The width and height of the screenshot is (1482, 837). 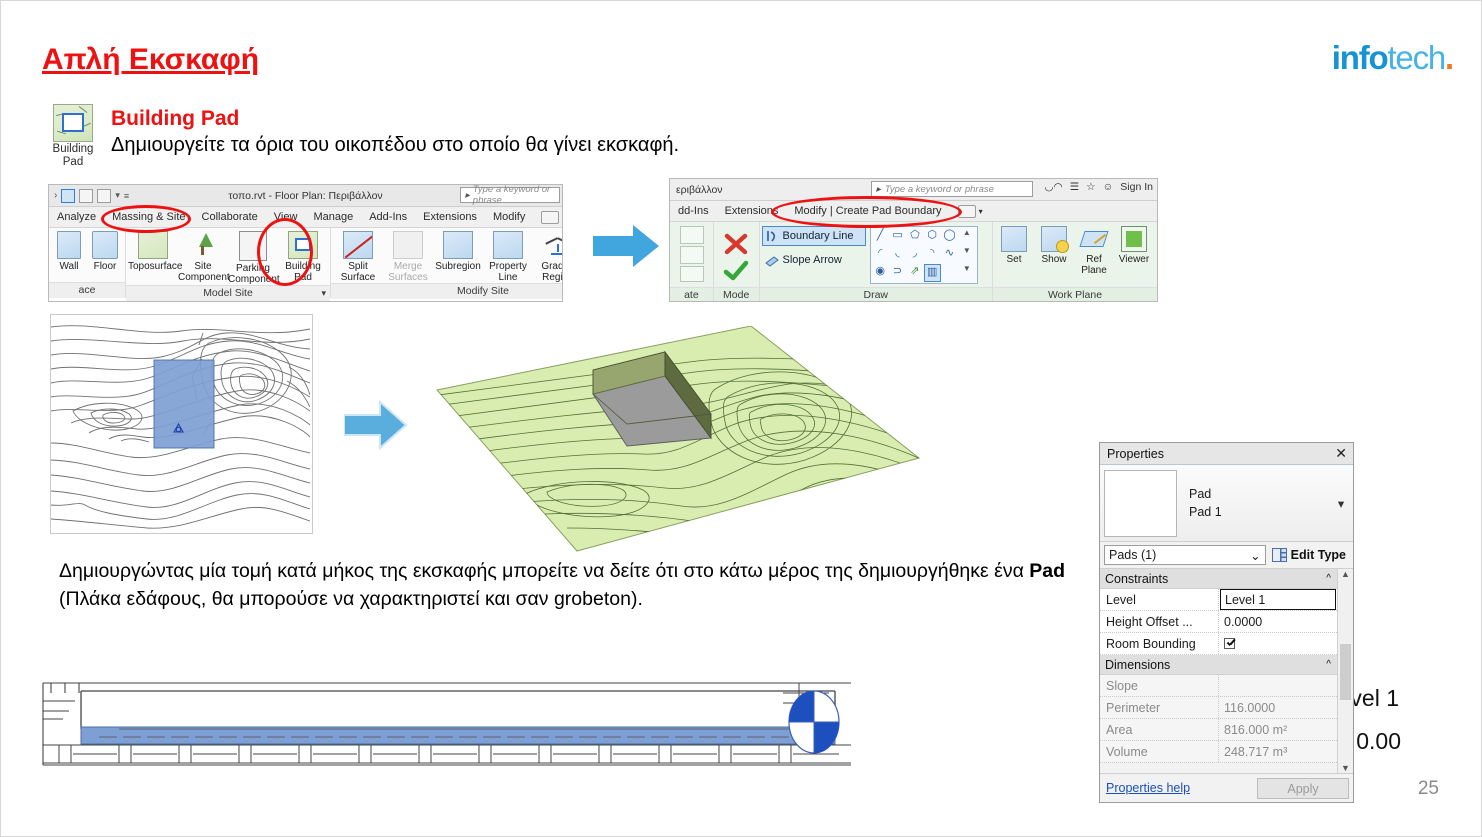 I want to click on ribbon-button-floor: Floor, so click(x=105, y=251).